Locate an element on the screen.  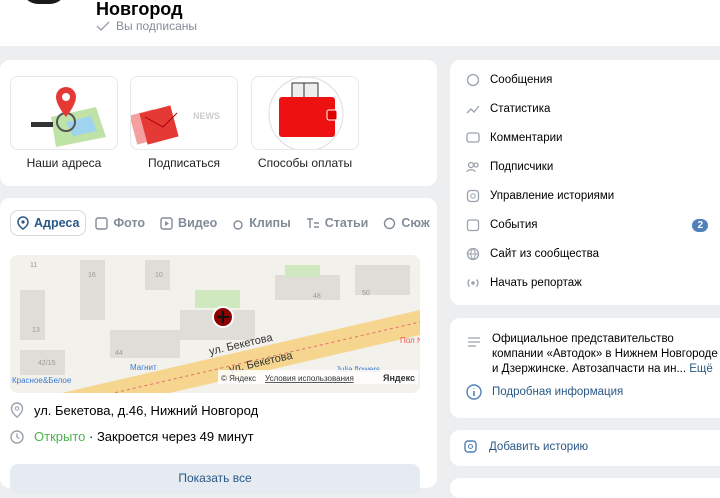
menu-item-label: События is located at coordinates (514, 225).